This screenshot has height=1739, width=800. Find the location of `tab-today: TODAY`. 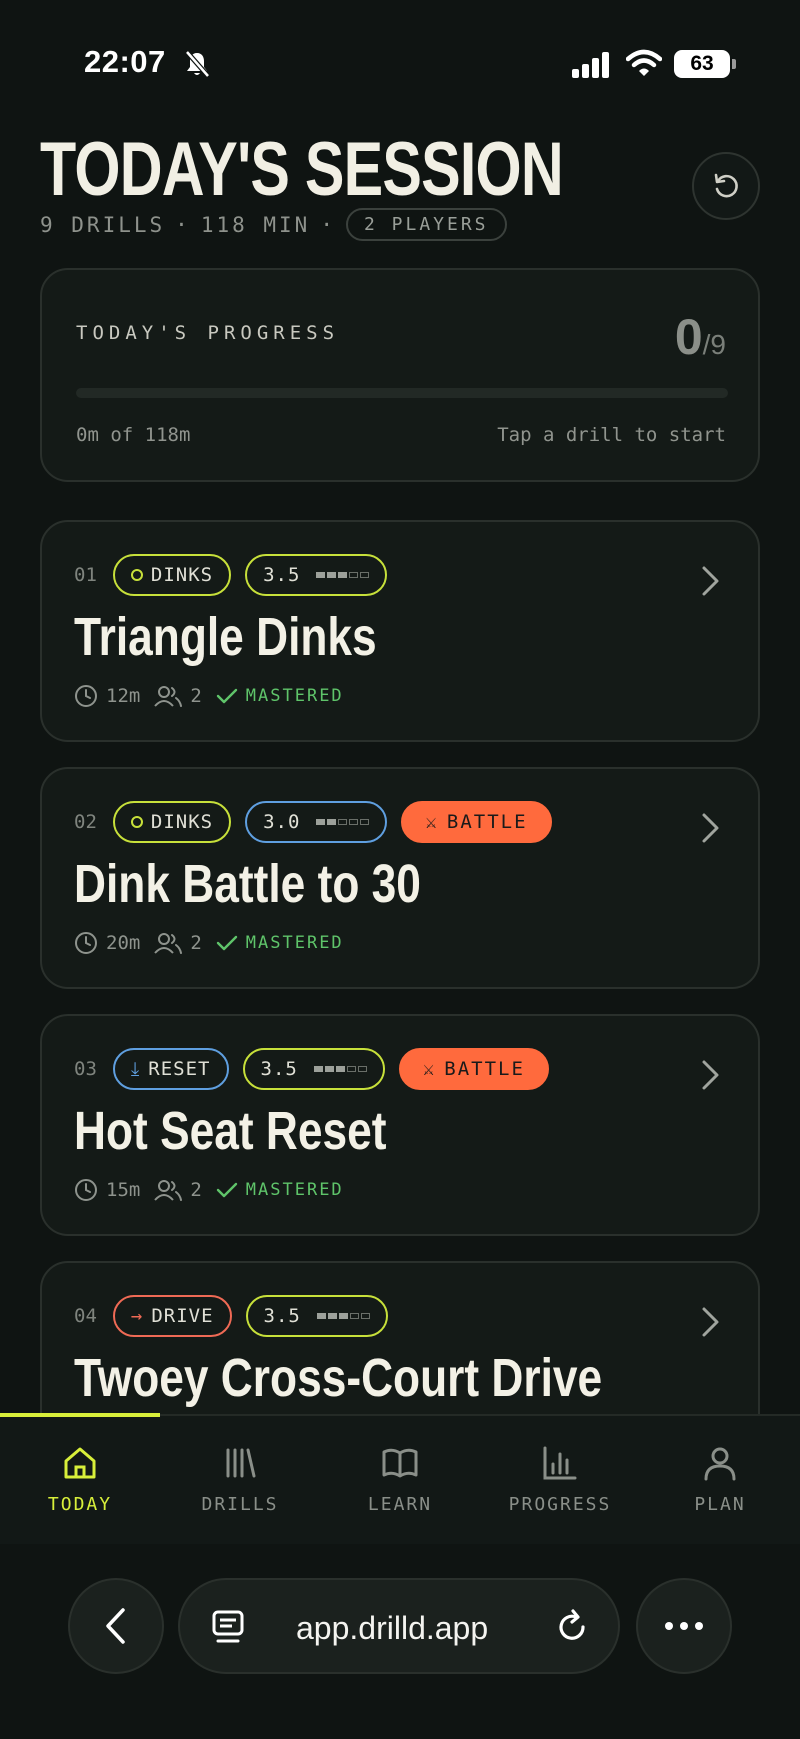

tab-today: TODAY is located at coordinates (80, 1479).